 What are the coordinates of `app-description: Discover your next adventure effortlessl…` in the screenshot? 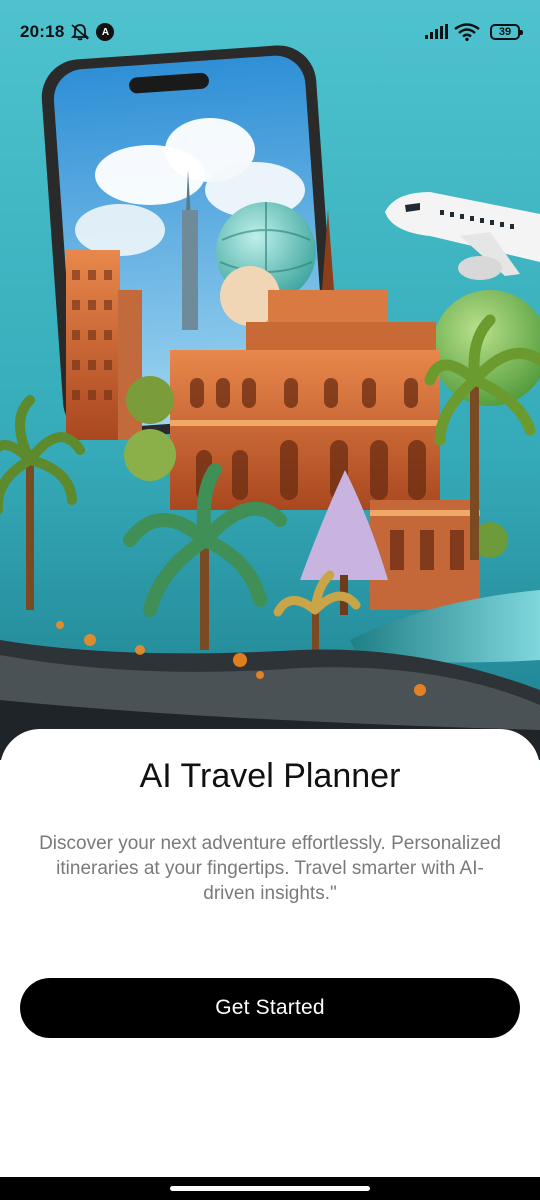 It's located at (270, 868).